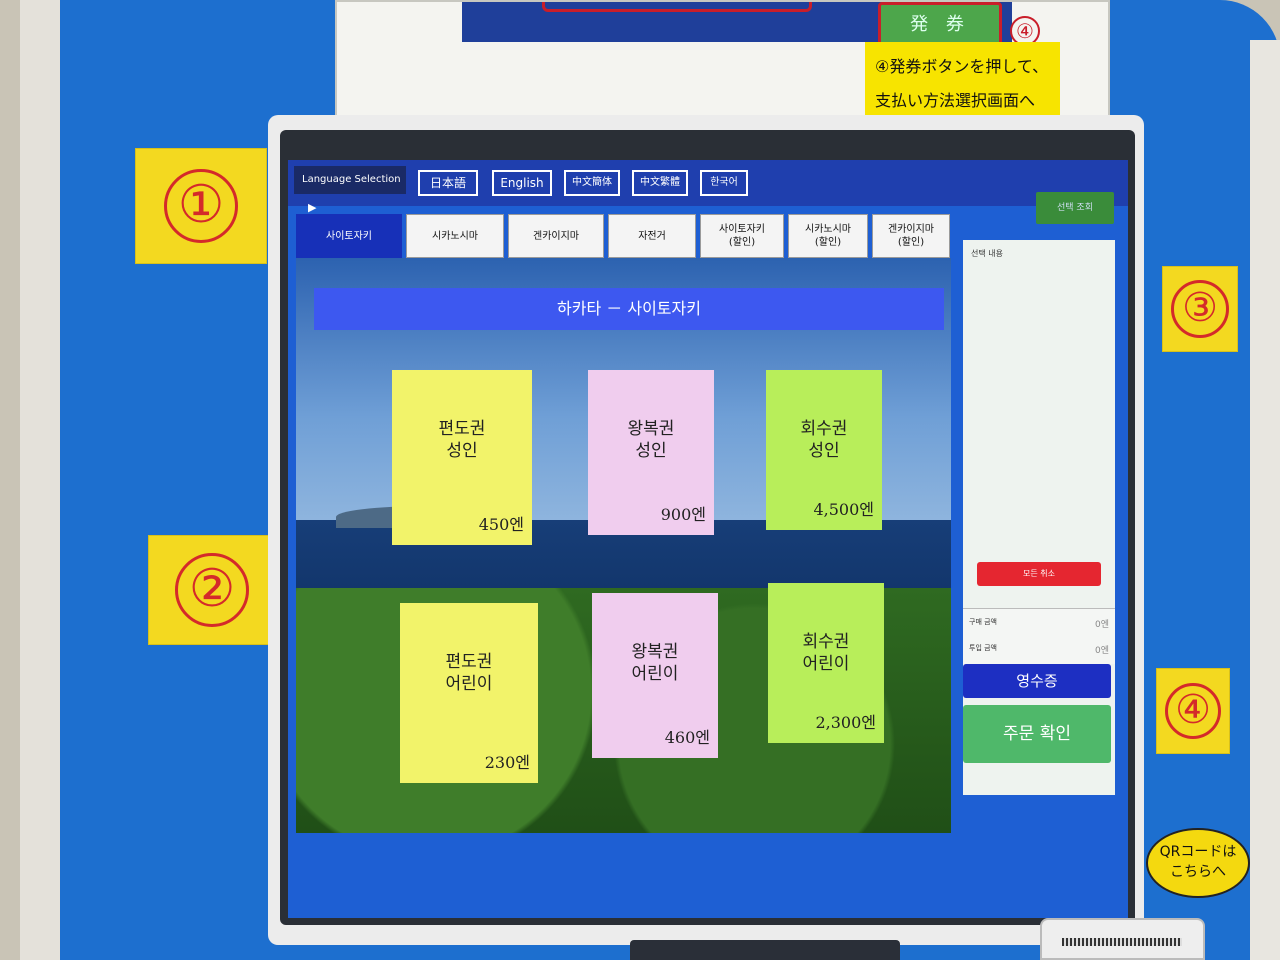 The width and height of the screenshot is (1280, 960). I want to click on ticket-slot, so click(765, 950).